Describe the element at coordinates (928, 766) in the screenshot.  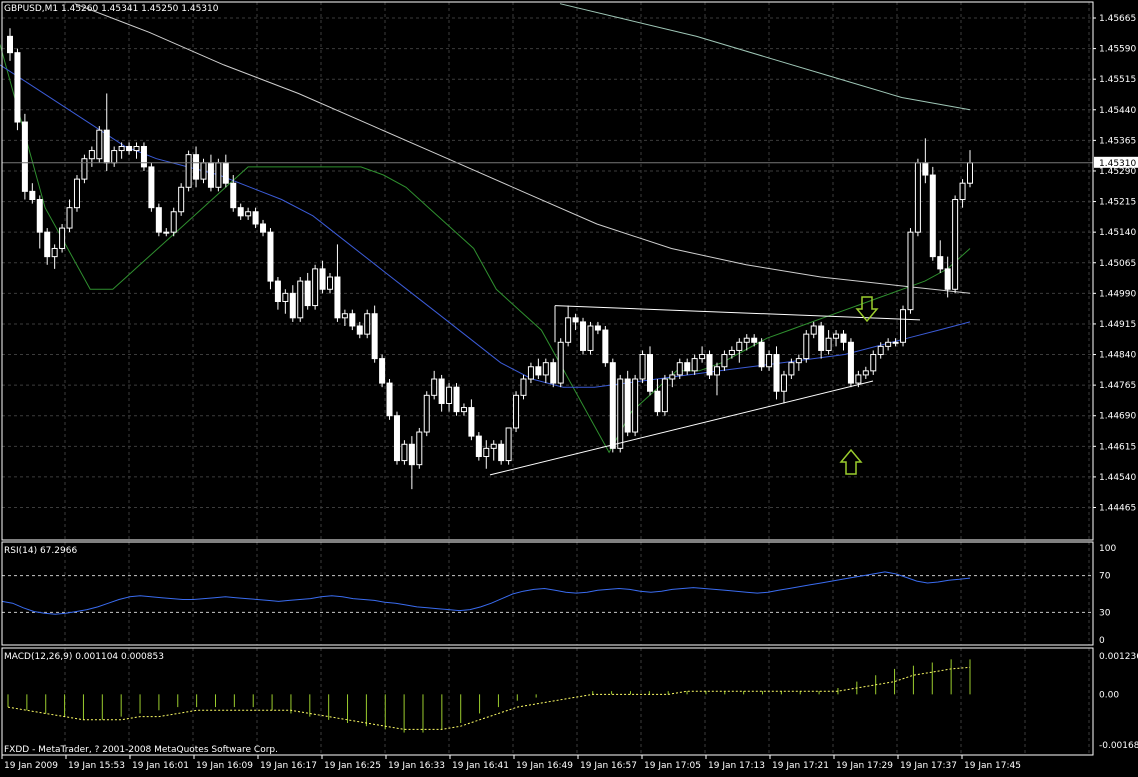
I see `time-label: 19 Jan 17:37` at that location.